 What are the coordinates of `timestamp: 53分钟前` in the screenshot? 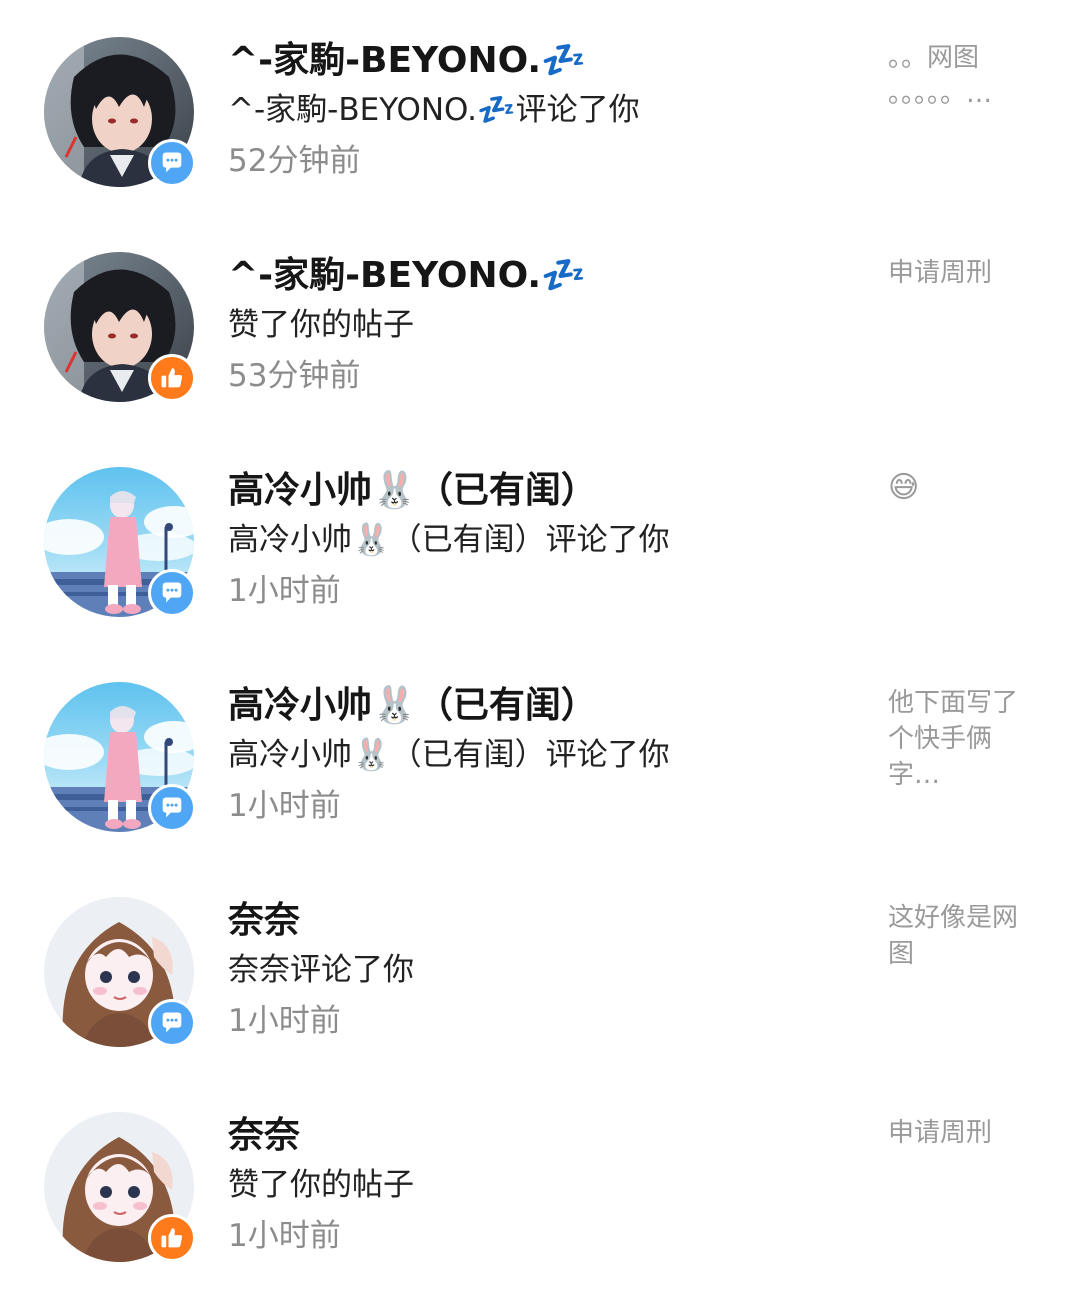 It's located at (294, 376).